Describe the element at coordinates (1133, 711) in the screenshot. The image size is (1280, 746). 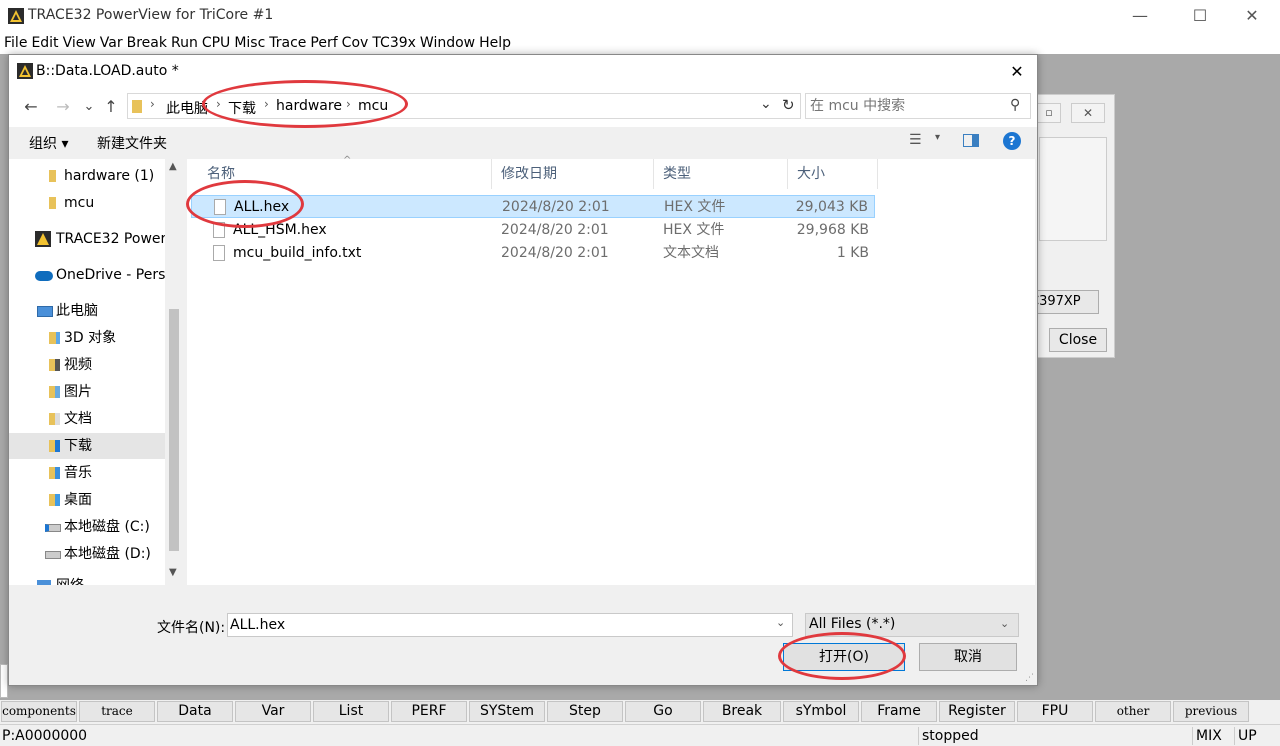
I see `cmd-other: other` at that location.